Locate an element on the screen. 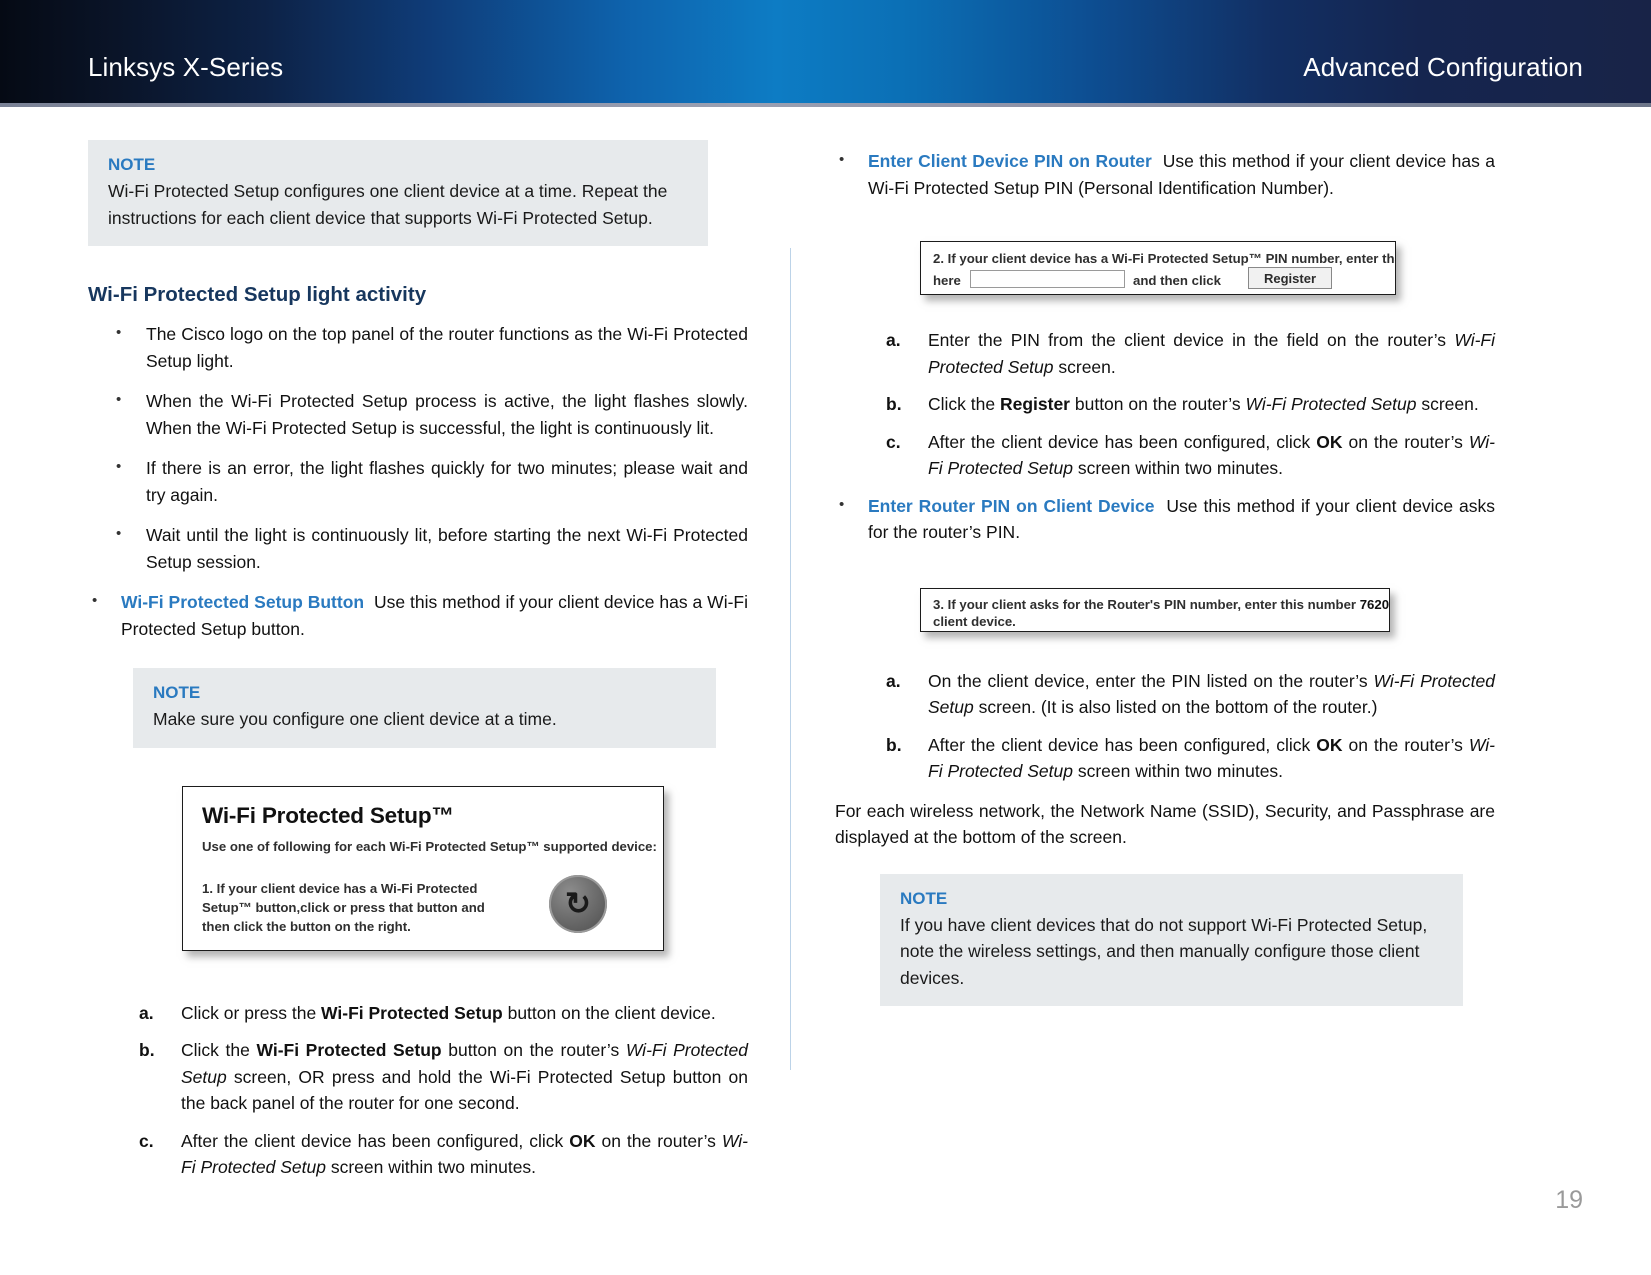 The image size is (1651, 1275). wps-logo-icon: ↻ is located at coordinates (578, 903).